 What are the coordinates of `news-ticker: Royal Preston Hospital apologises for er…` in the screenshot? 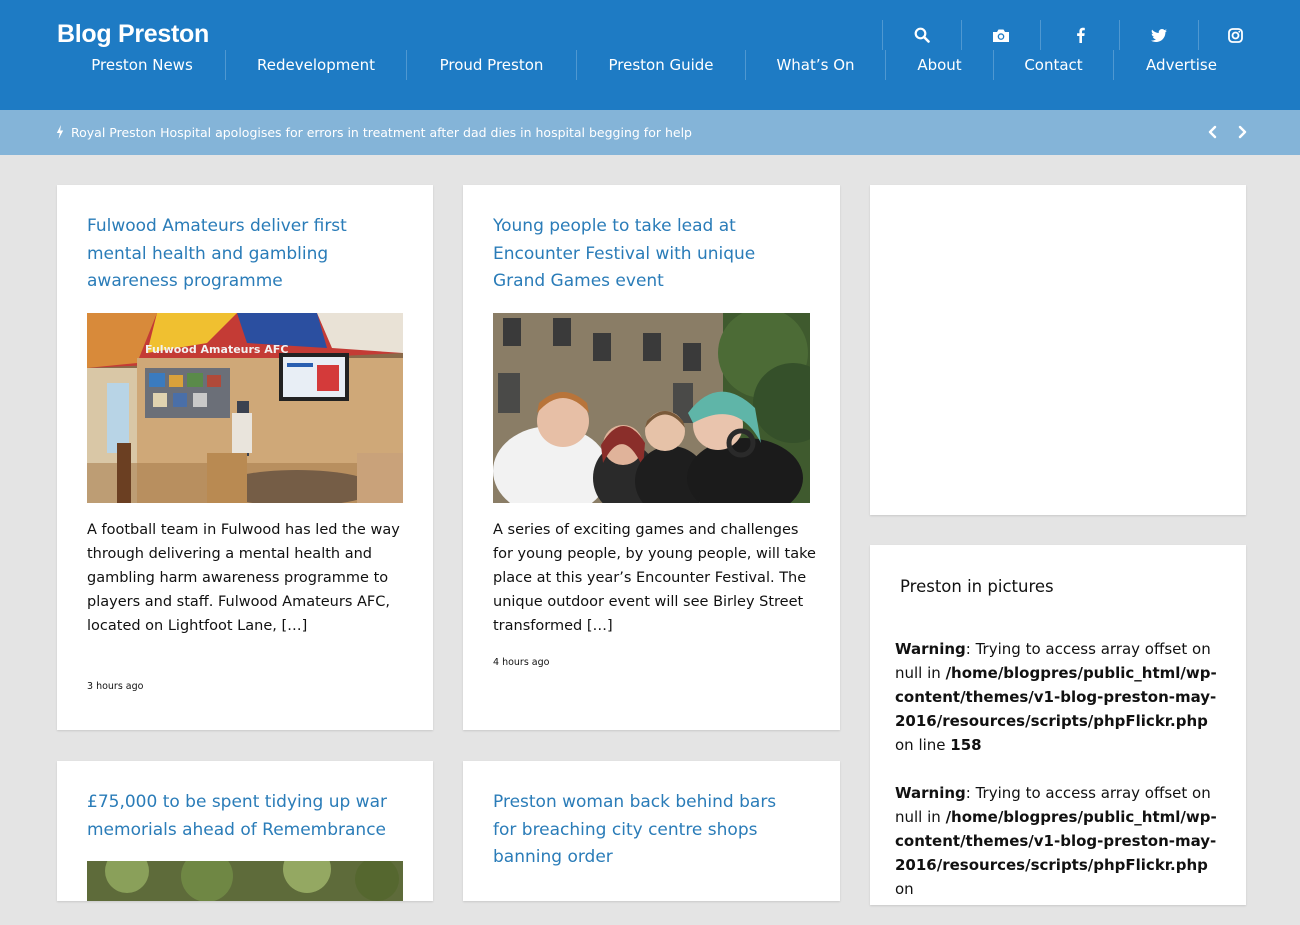 It's located at (650, 132).